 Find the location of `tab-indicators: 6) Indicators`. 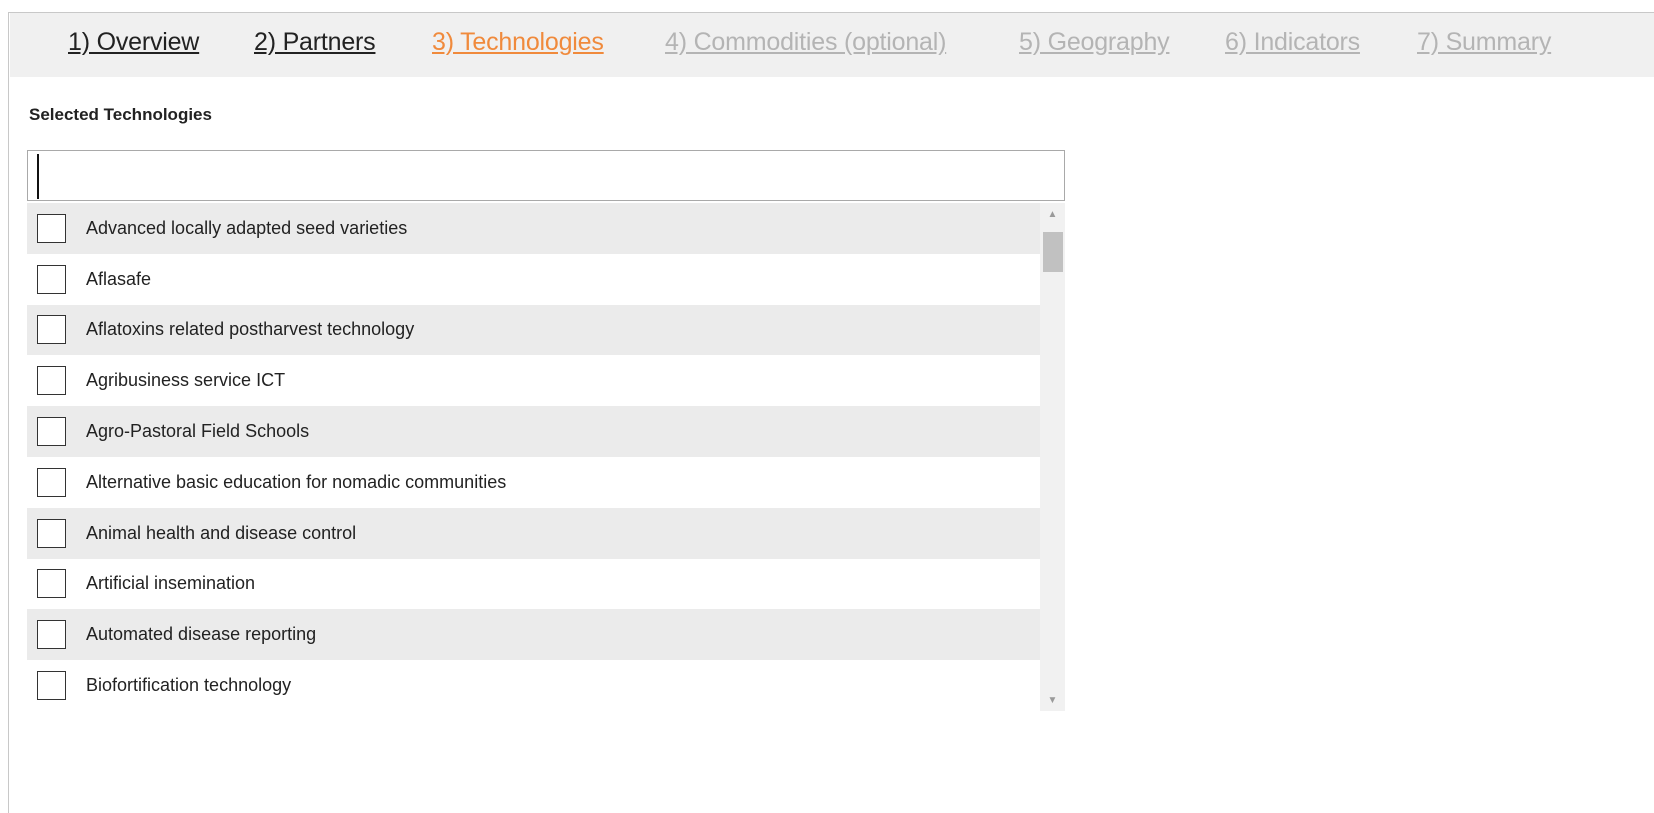

tab-indicators: 6) Indicators is located at coordinates (1292, 42).